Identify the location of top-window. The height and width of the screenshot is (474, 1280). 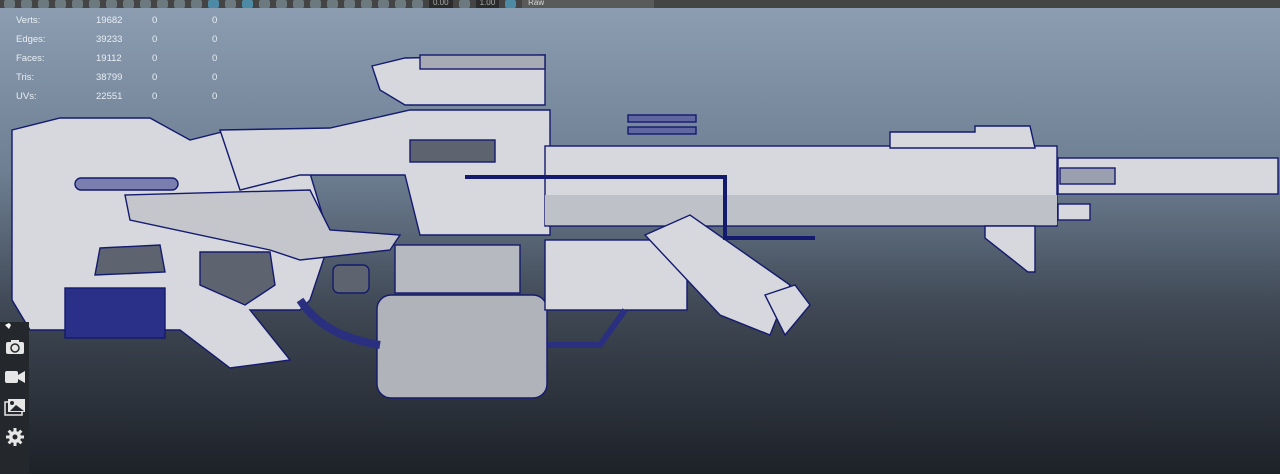
(452, 151).